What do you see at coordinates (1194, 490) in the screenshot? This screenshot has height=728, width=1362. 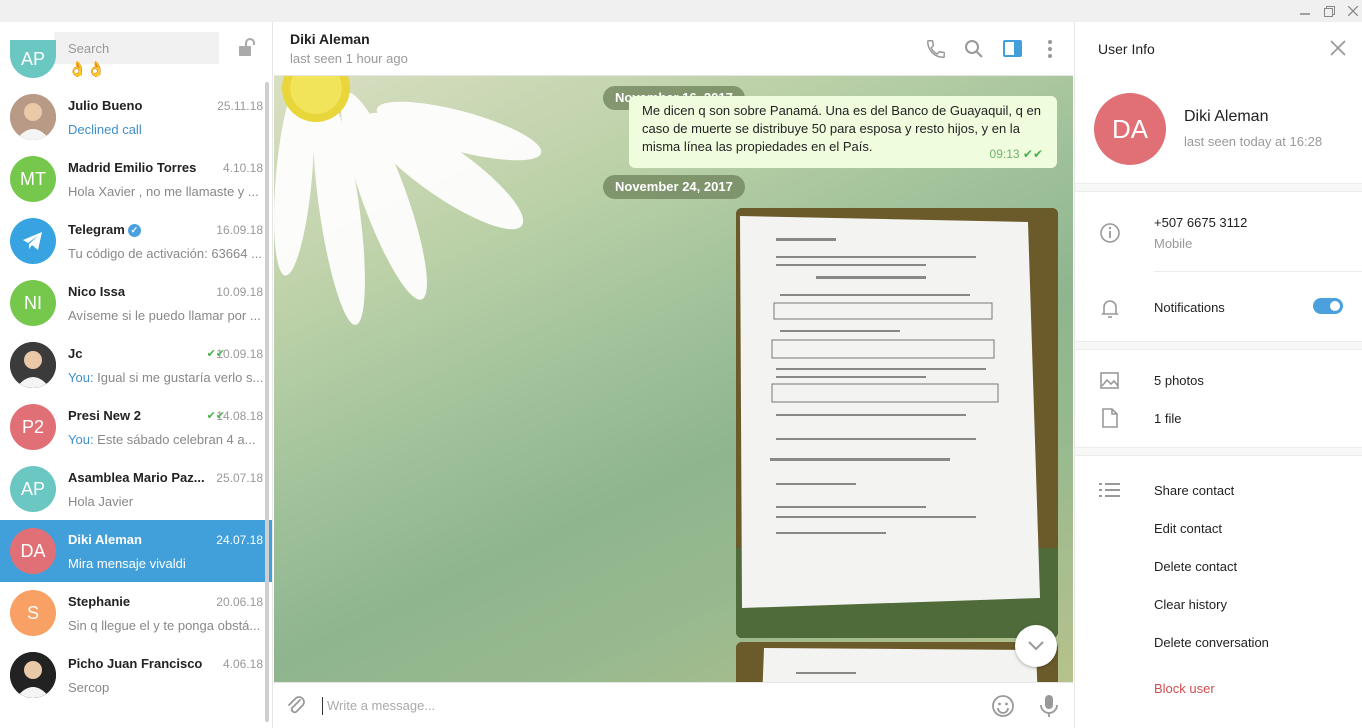 I see `share-contact-button: Share contact` at bounding box center [1194, 490].